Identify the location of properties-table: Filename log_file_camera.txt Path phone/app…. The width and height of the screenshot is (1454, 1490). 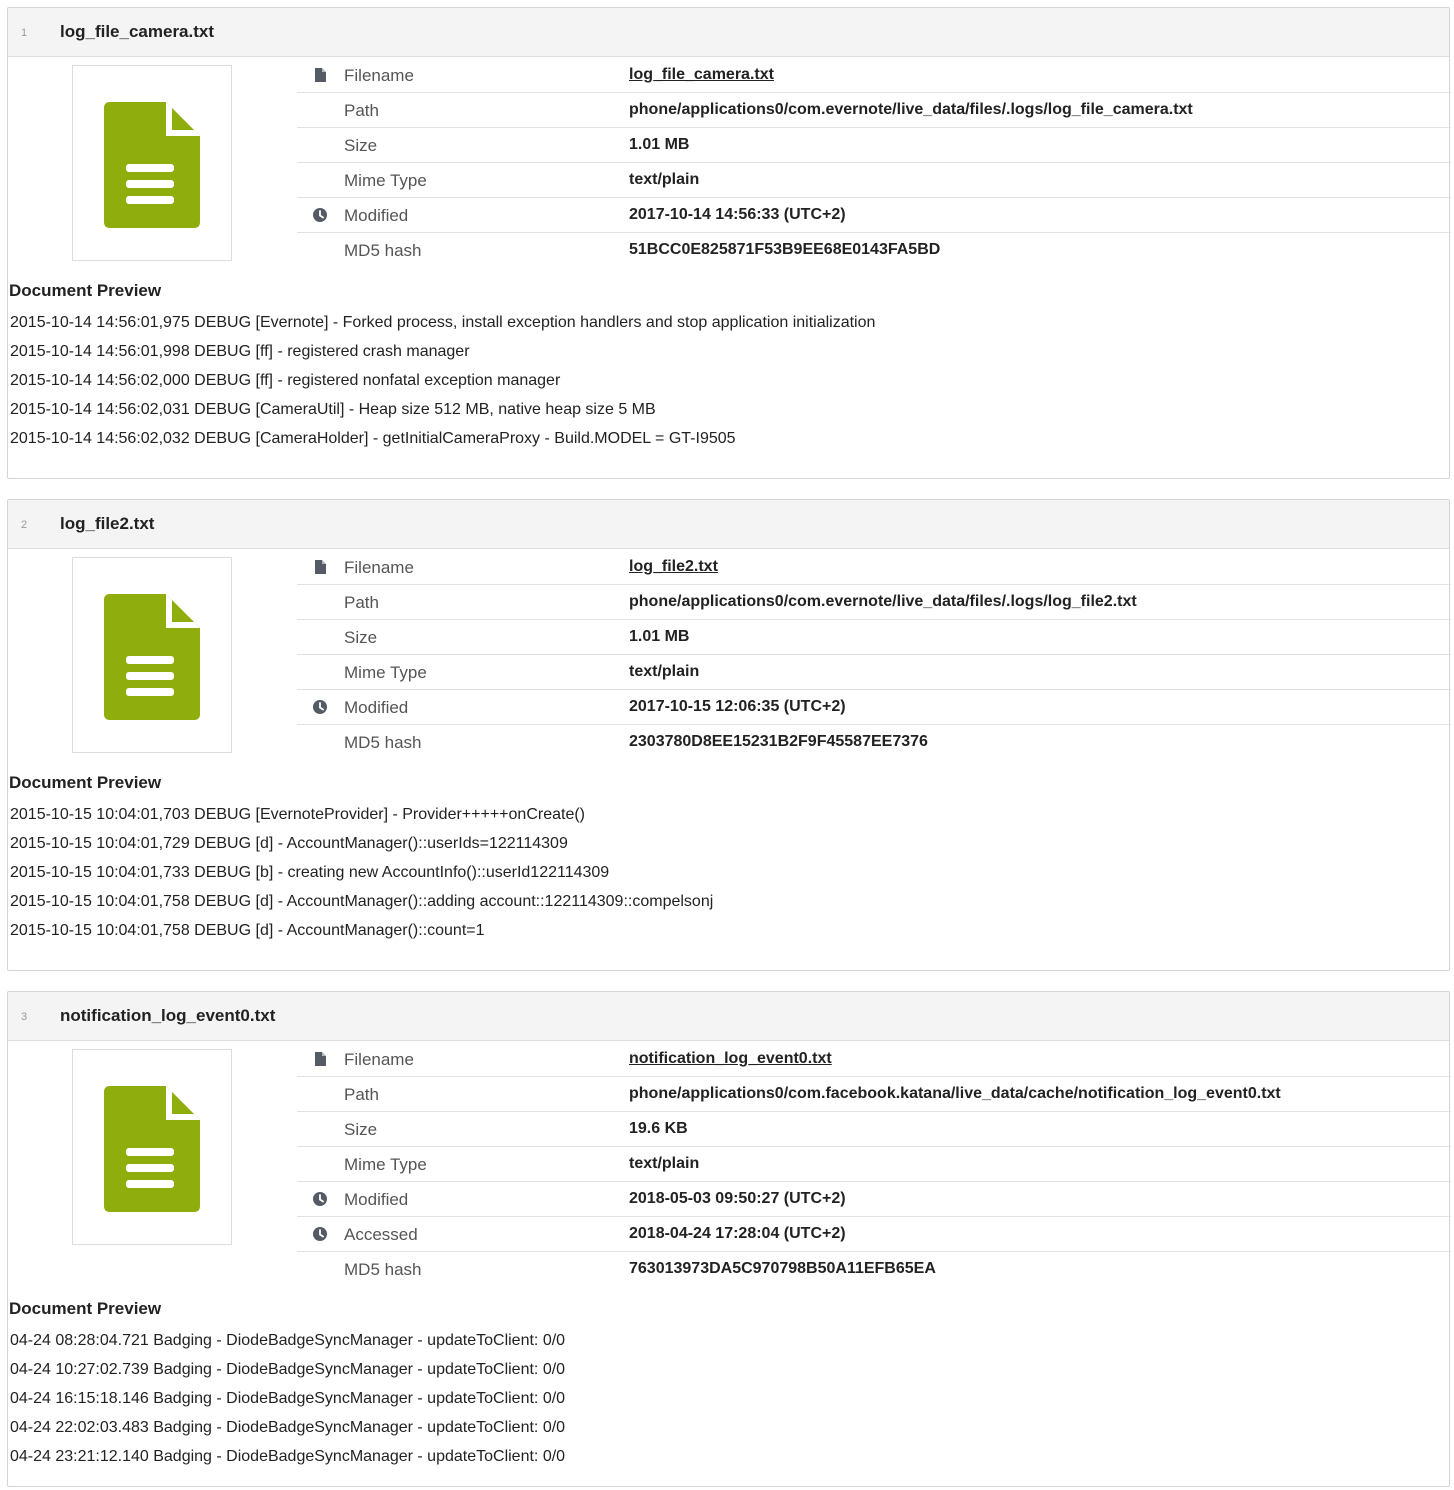
(874, 163).